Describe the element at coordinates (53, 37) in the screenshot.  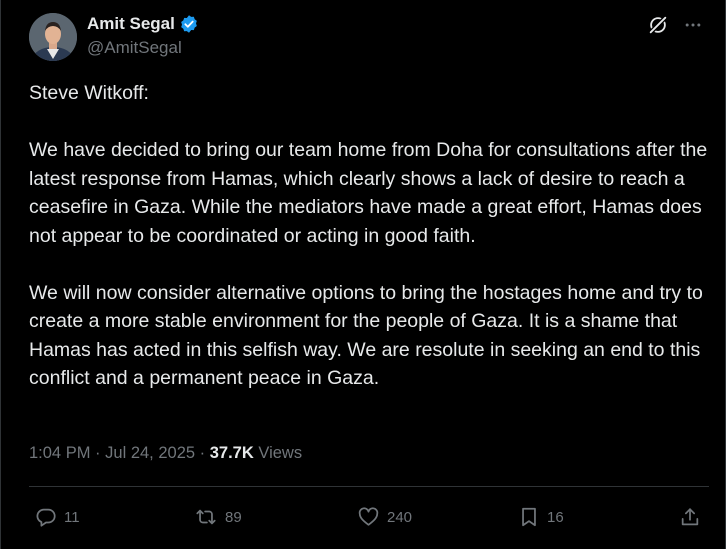
I see `avatar` at that location.